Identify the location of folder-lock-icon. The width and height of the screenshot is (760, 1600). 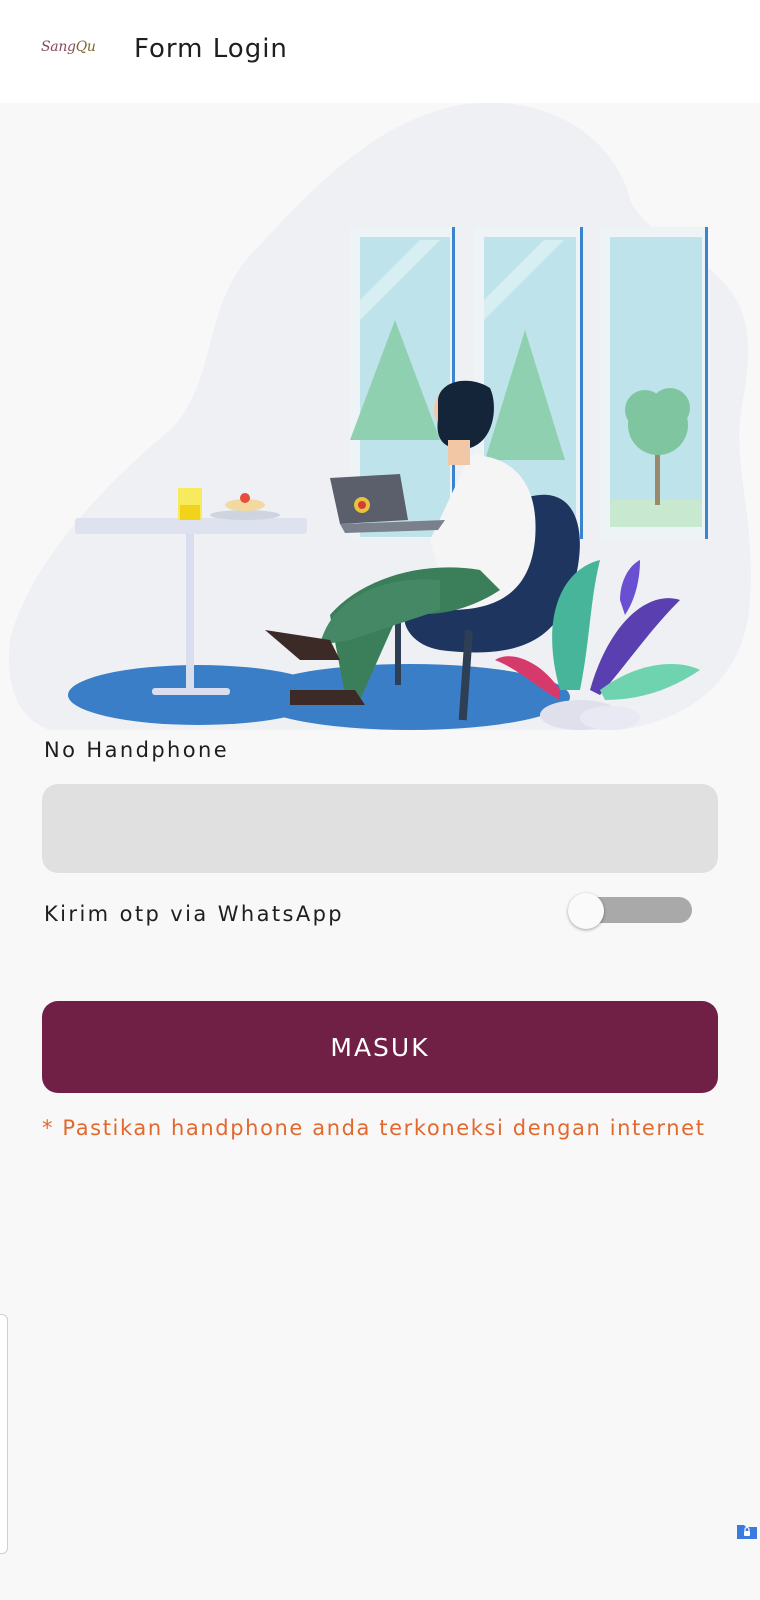
(747, 1531).